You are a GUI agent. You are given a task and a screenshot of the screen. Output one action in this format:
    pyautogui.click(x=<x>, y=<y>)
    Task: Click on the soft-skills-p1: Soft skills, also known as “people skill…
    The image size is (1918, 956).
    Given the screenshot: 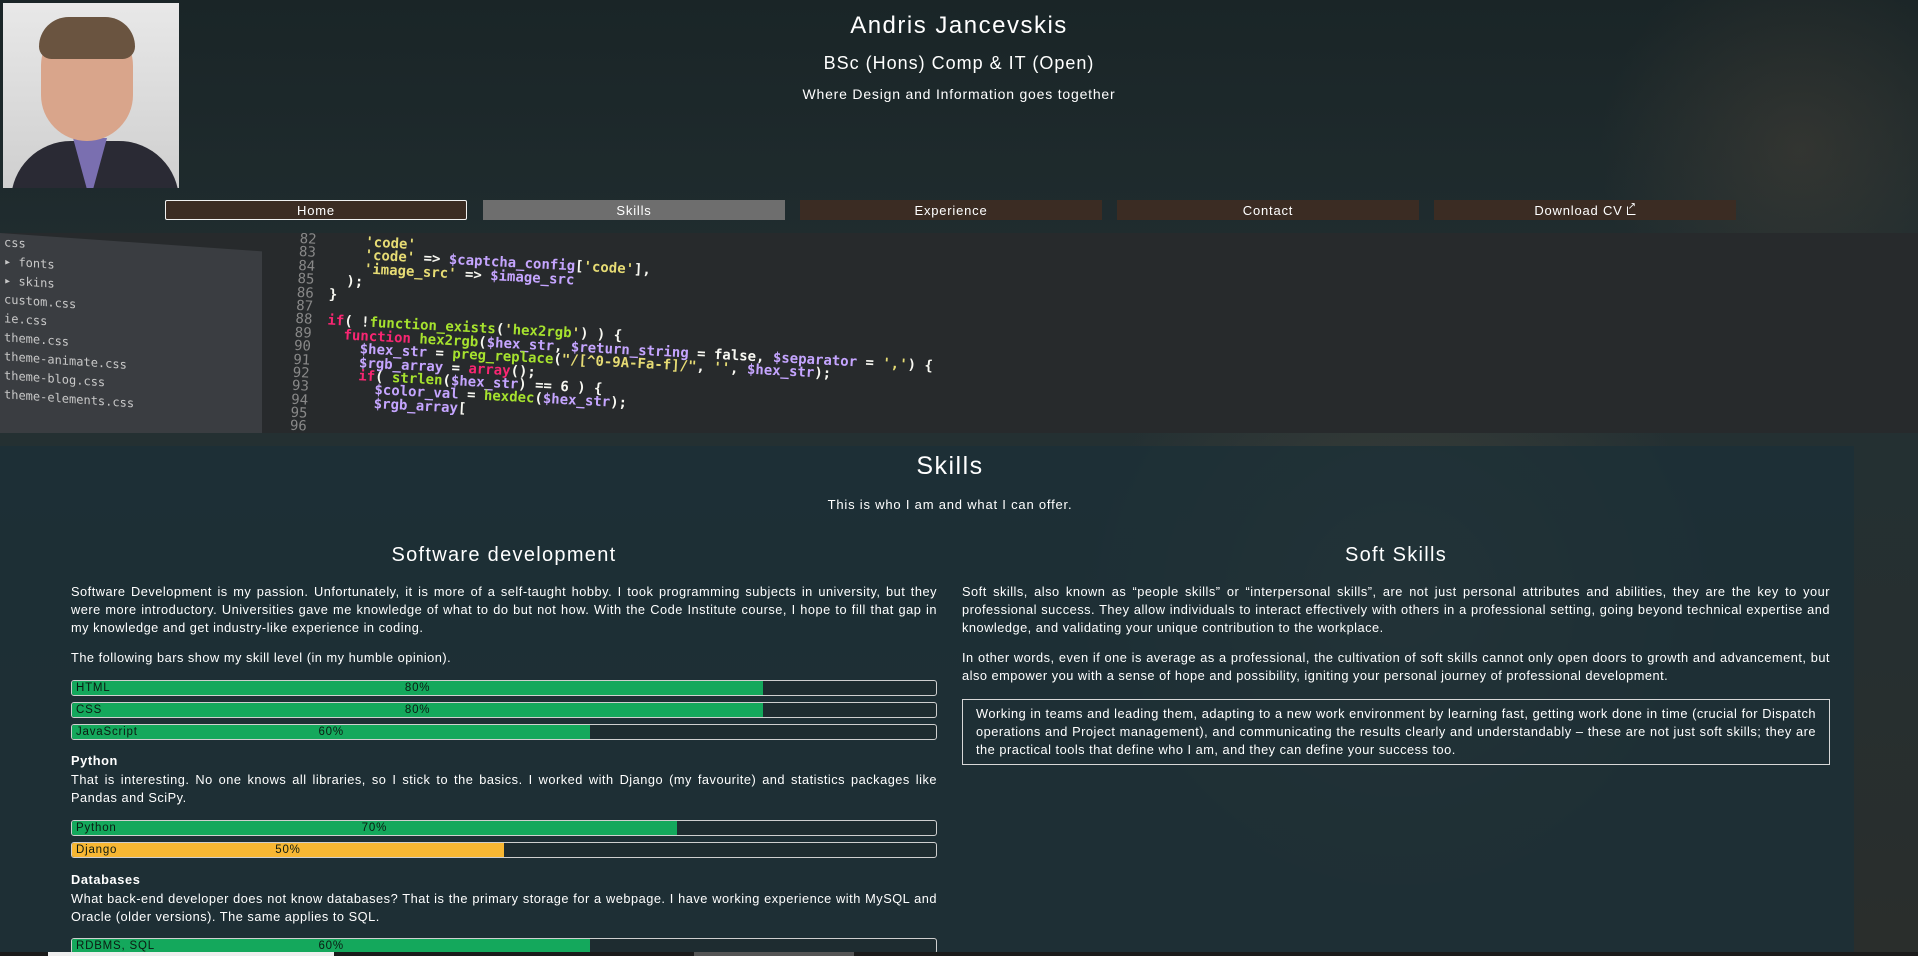 What is the action you would take?
    pyautogui.click(x=1396, y=609)
    